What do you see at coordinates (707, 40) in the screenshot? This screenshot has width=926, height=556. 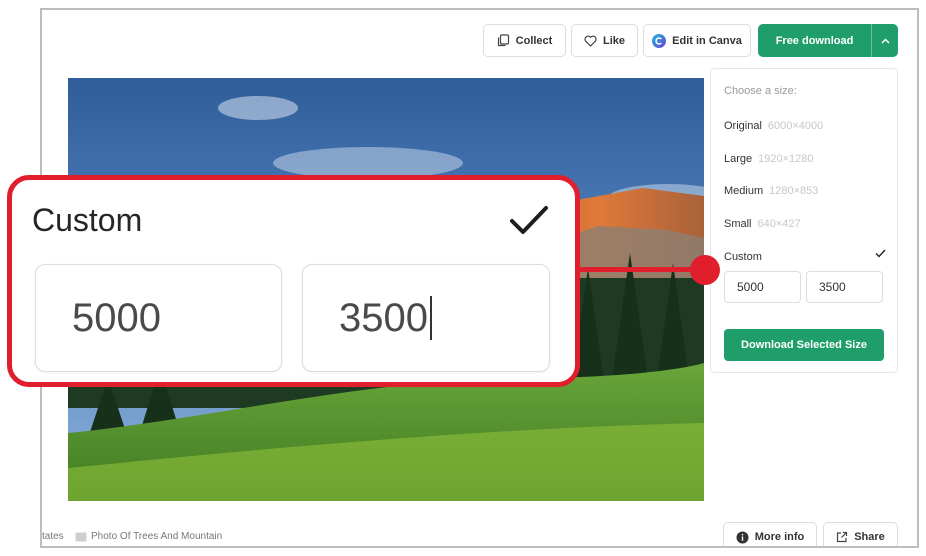 I see `canva-label: Edit in Canva` at bounding box center [707, 40].